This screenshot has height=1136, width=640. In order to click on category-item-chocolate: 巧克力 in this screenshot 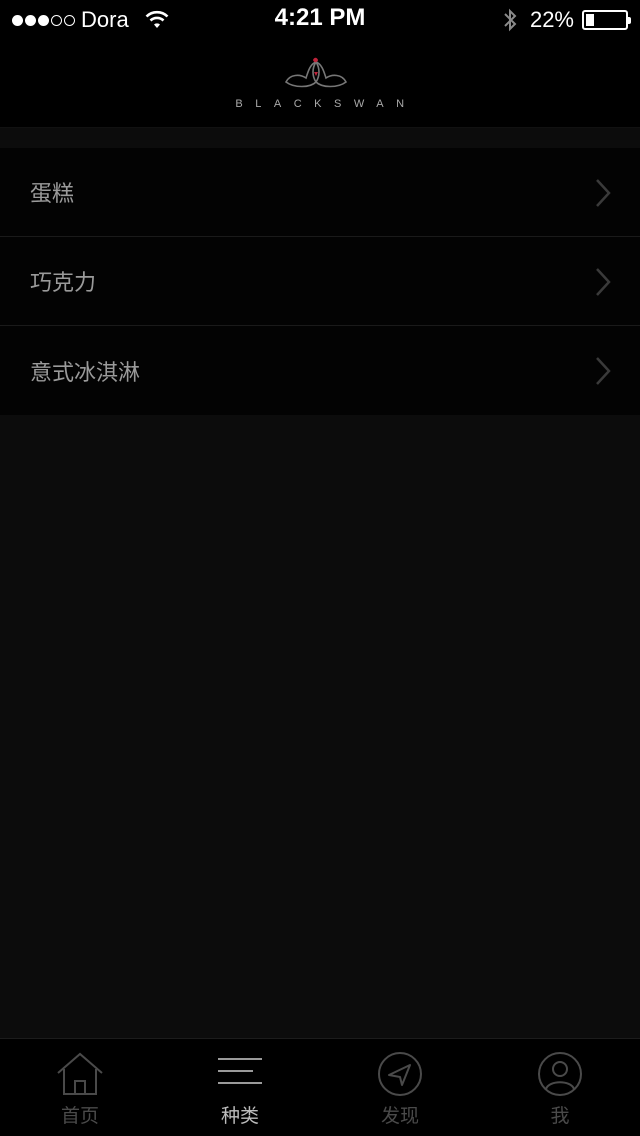, I will do `click(320, 281)`.